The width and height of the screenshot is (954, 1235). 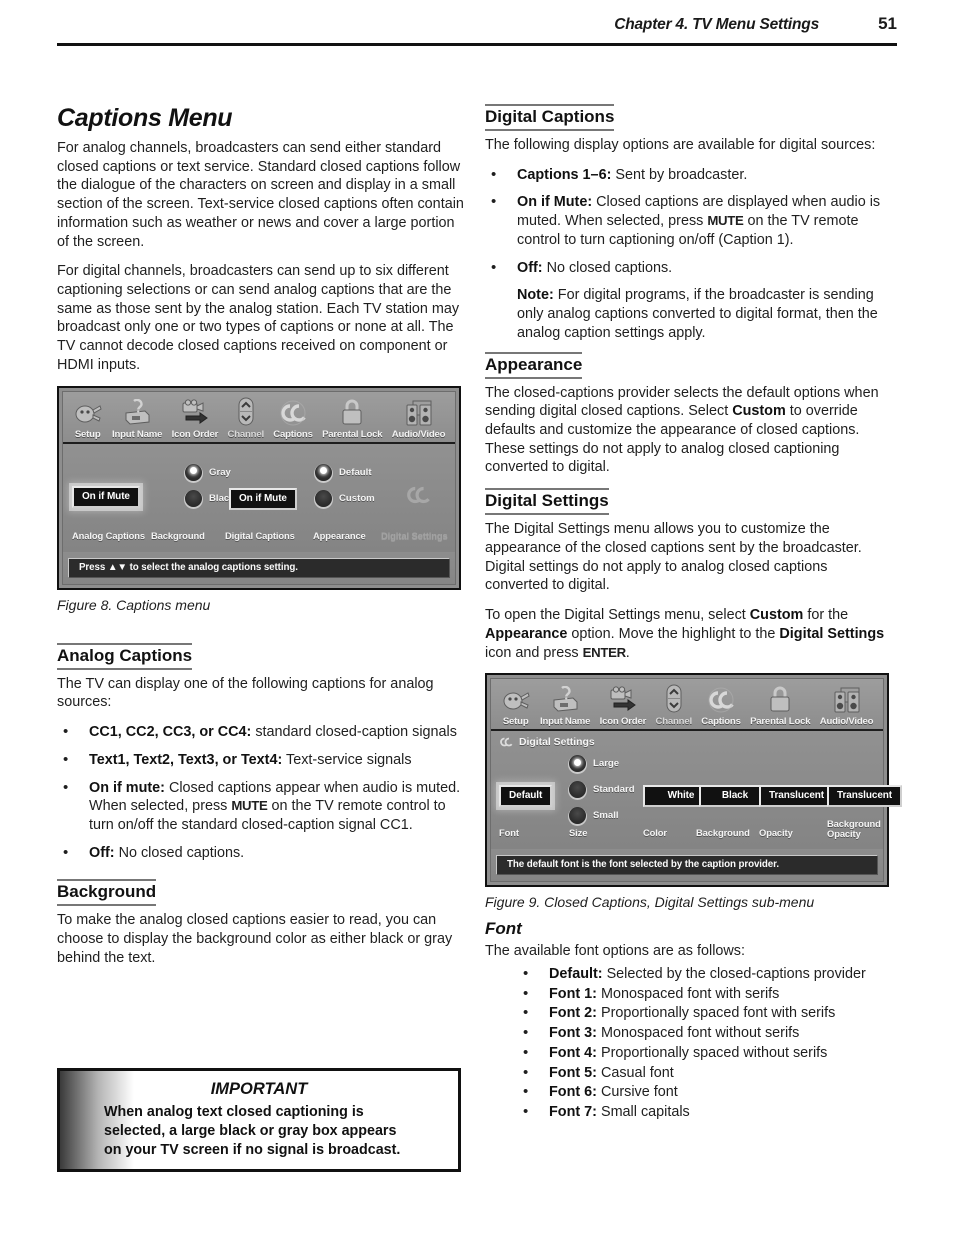 I want to click on figure8-analog-captions-control: On if Mute, so click(x=106, y=496).